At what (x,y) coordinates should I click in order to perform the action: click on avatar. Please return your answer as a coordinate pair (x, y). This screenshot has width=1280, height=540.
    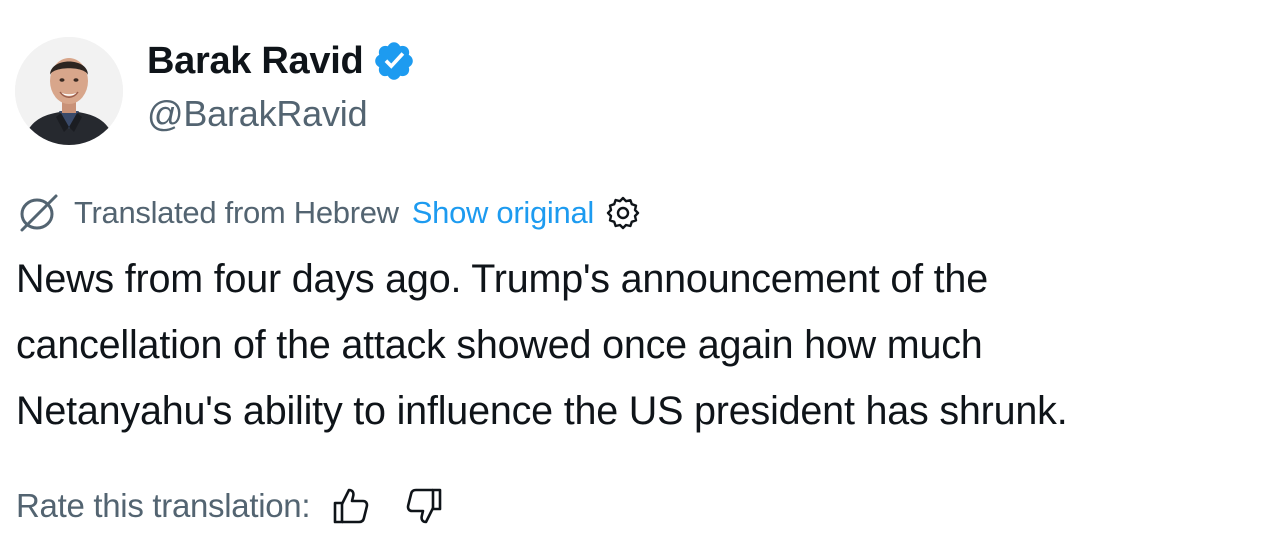
    Looking at the image, I should click on (69, 91).